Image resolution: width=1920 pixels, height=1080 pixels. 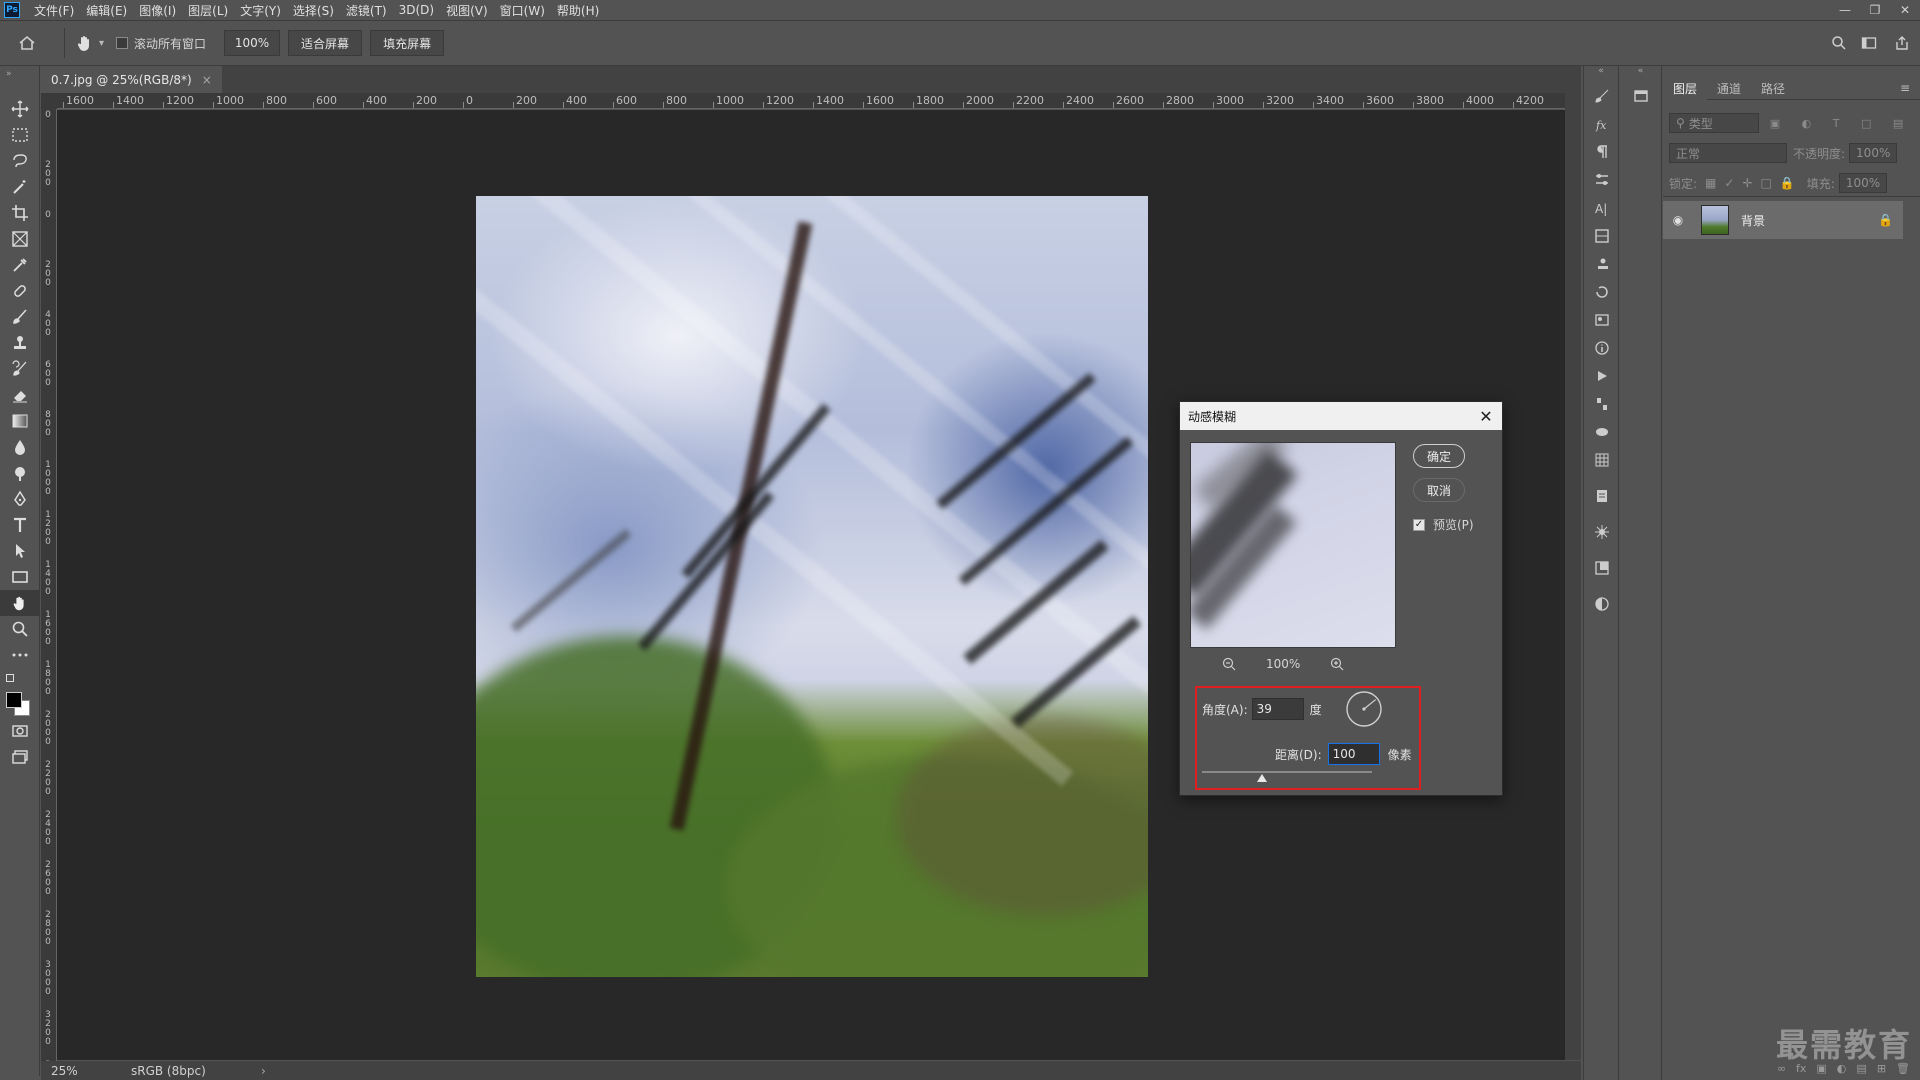 What do you see at coordinates (1862, 183) in the screenshot?
I see `fill-field: 100%` at bounding box center [1862, 183].